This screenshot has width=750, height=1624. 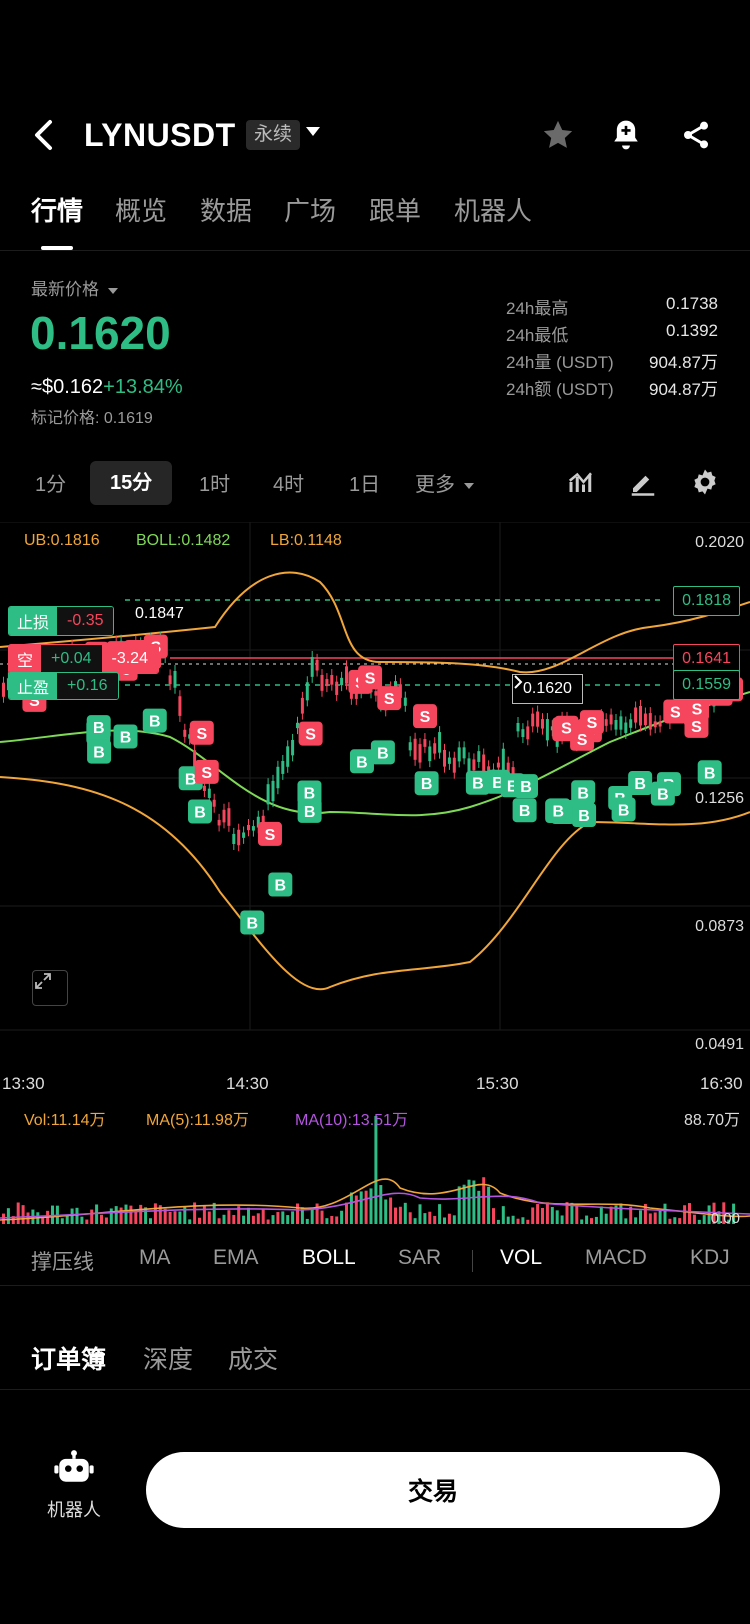 What do you see at coordinates (236, 1258) in the screenshot?
I see `indicator-tab-ema: EMA` at bounding box center [236, 1258].